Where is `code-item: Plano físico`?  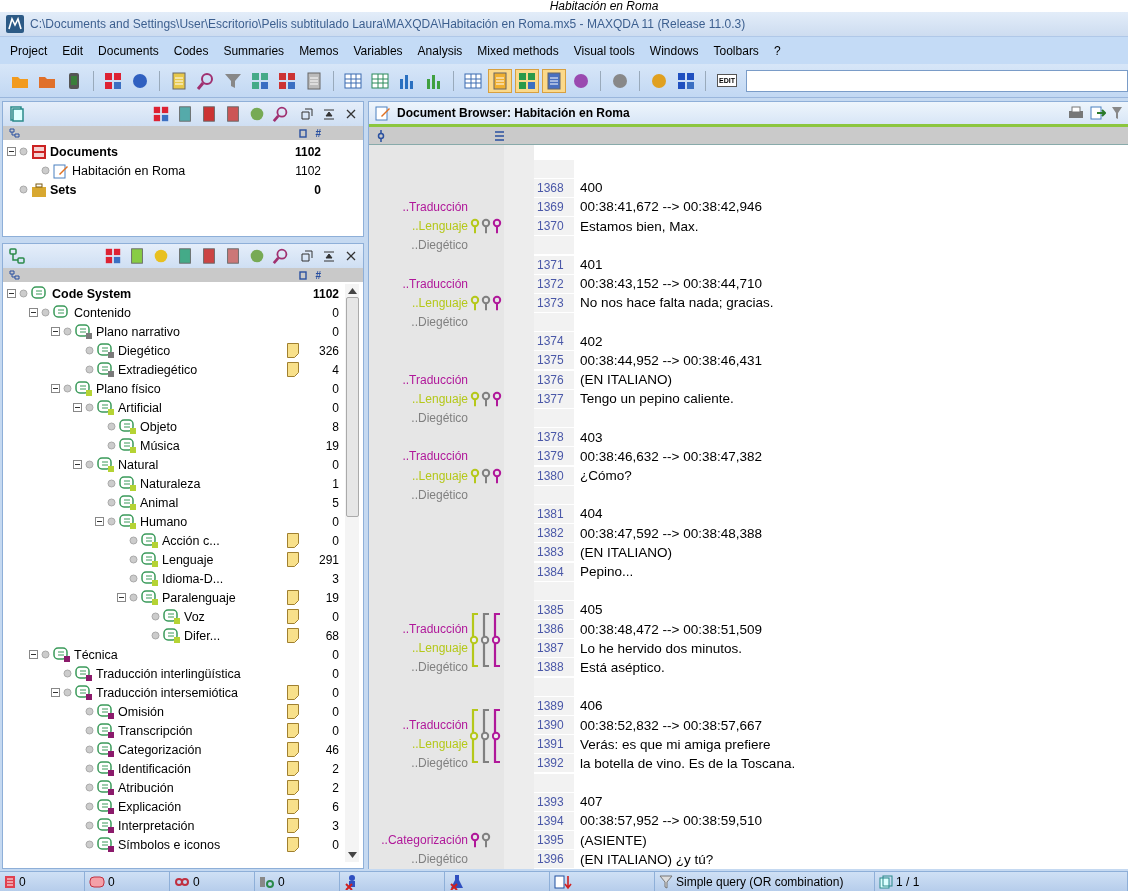
code-item: Plano físico is located at coordinates (128, 388).